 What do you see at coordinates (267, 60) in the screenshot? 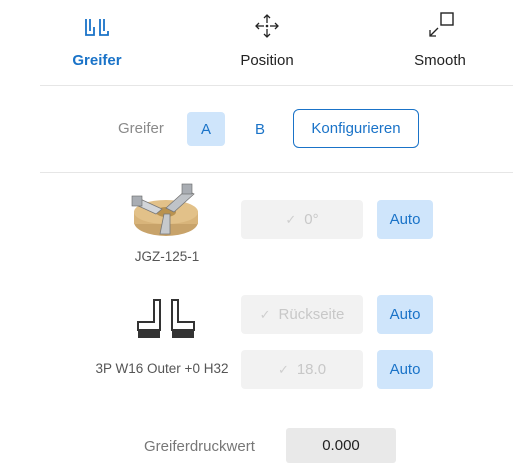
I see `tab-position-label: Position` at bounding box center [267, 60].